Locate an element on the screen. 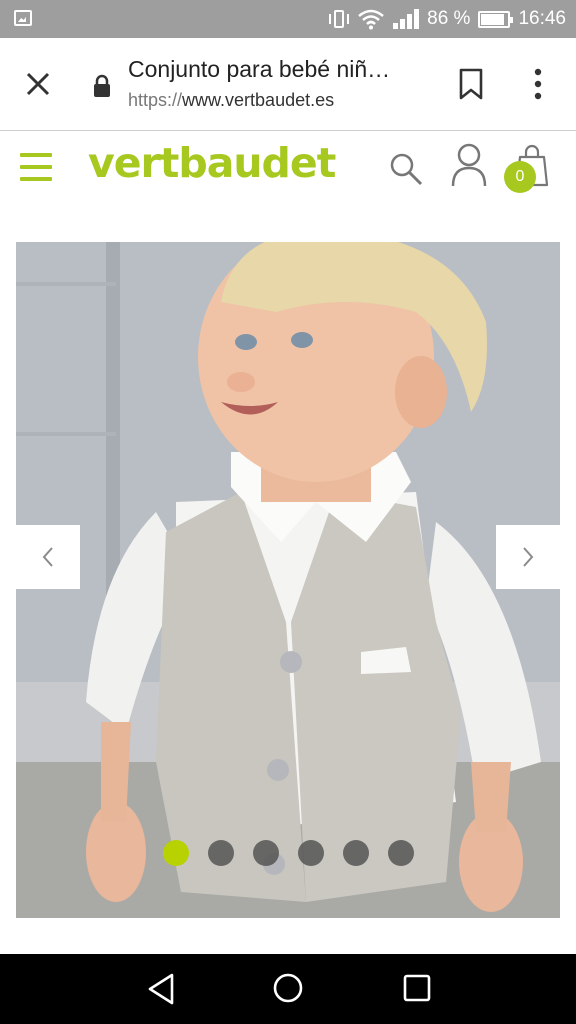 The image size is (576, 1024). close-icon is located at coordinates (38, 84).